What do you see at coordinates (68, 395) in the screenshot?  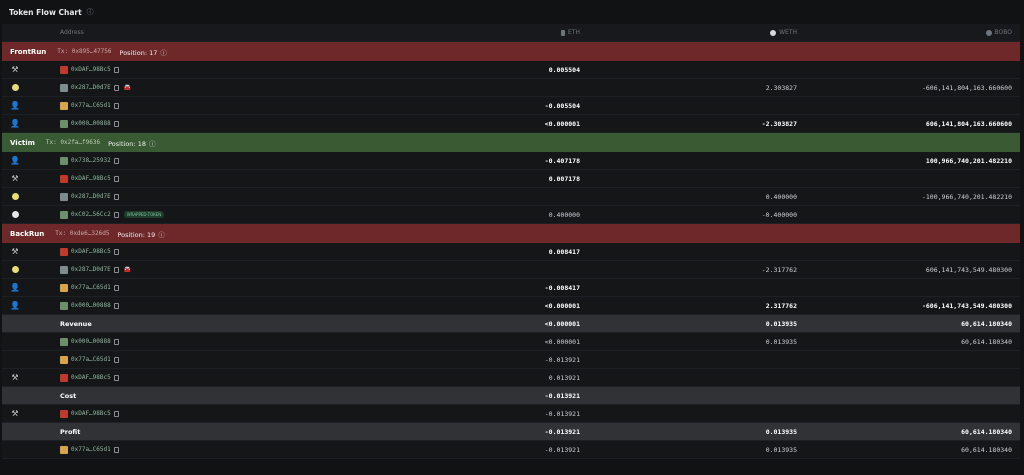 I see `summary-label: Cost` at bounding box center [68, 395].